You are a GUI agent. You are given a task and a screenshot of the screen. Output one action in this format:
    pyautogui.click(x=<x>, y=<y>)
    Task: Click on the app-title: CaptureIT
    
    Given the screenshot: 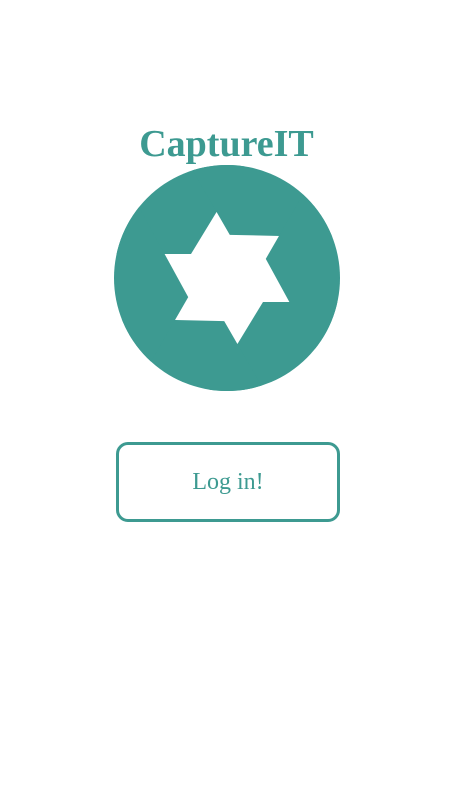 What is the action you would take?
    pyautogui.click(x=226, y=144)
    